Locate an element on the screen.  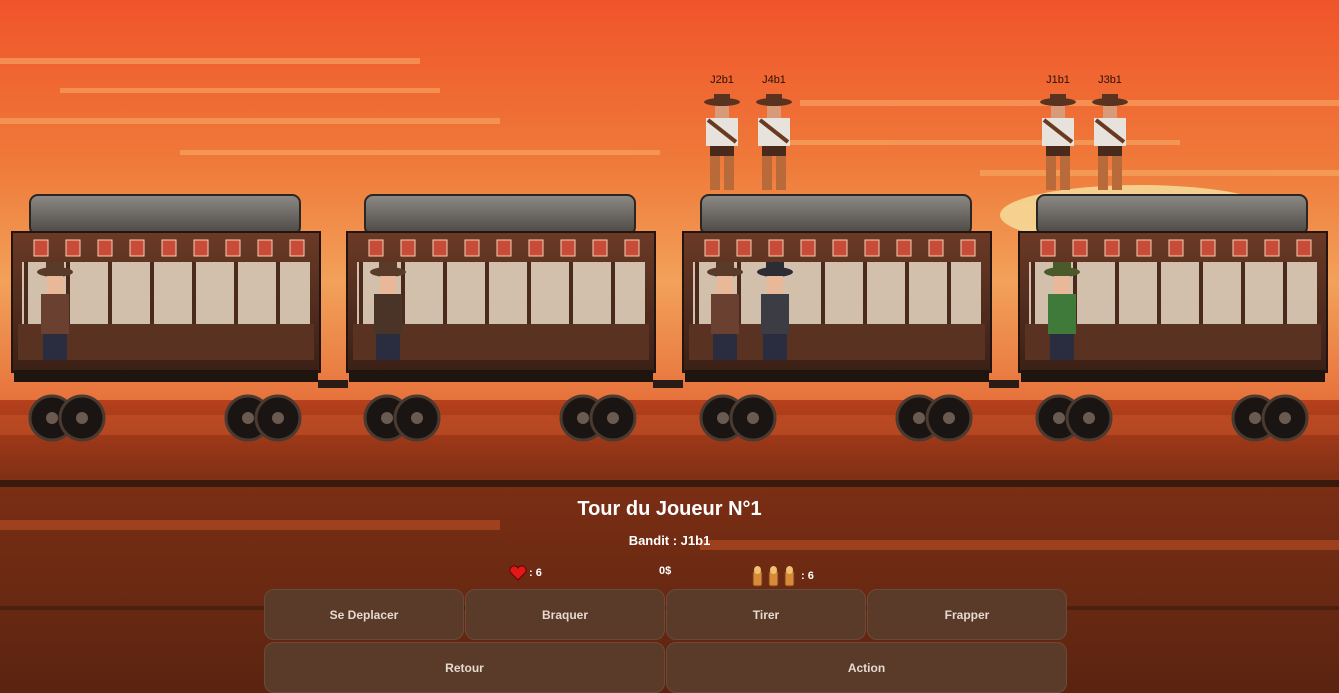
move-button: Se Deplacer is located at coordinates (364, 614).